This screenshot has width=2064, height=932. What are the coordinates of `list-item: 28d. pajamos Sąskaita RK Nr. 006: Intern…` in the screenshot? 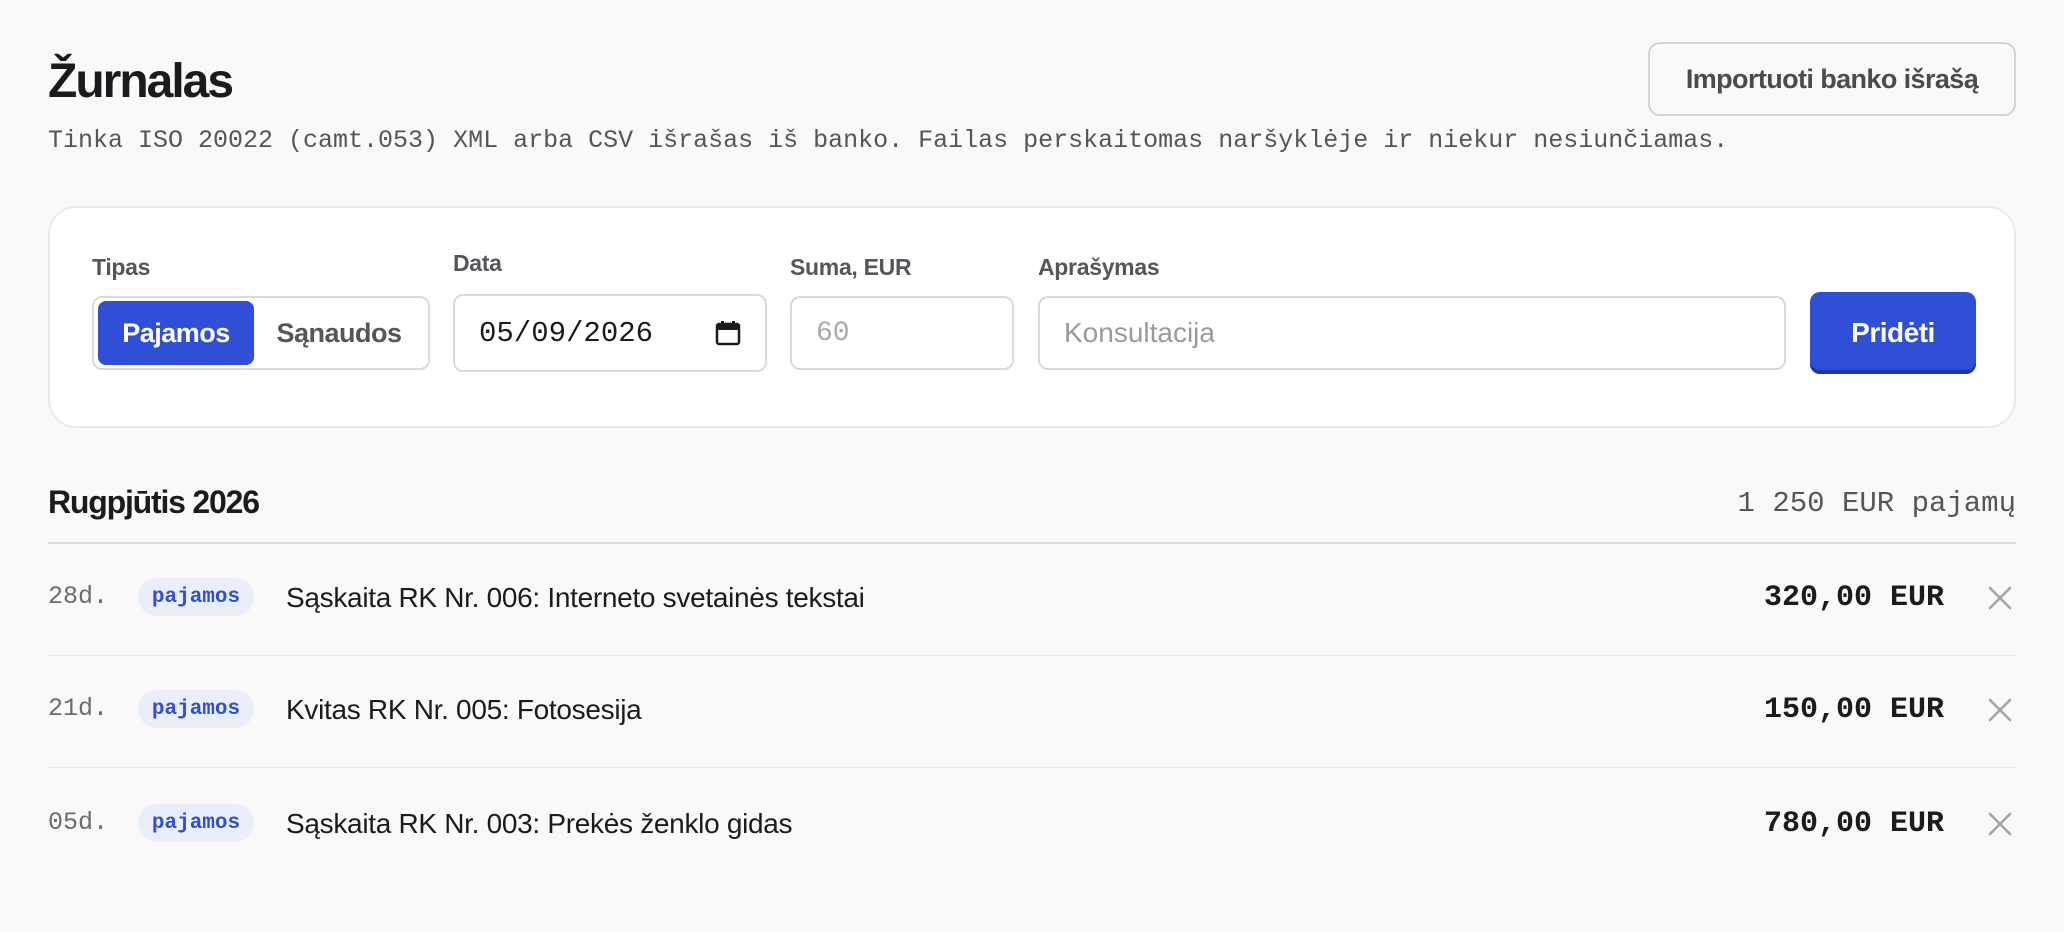 It's located at (1032, 600).